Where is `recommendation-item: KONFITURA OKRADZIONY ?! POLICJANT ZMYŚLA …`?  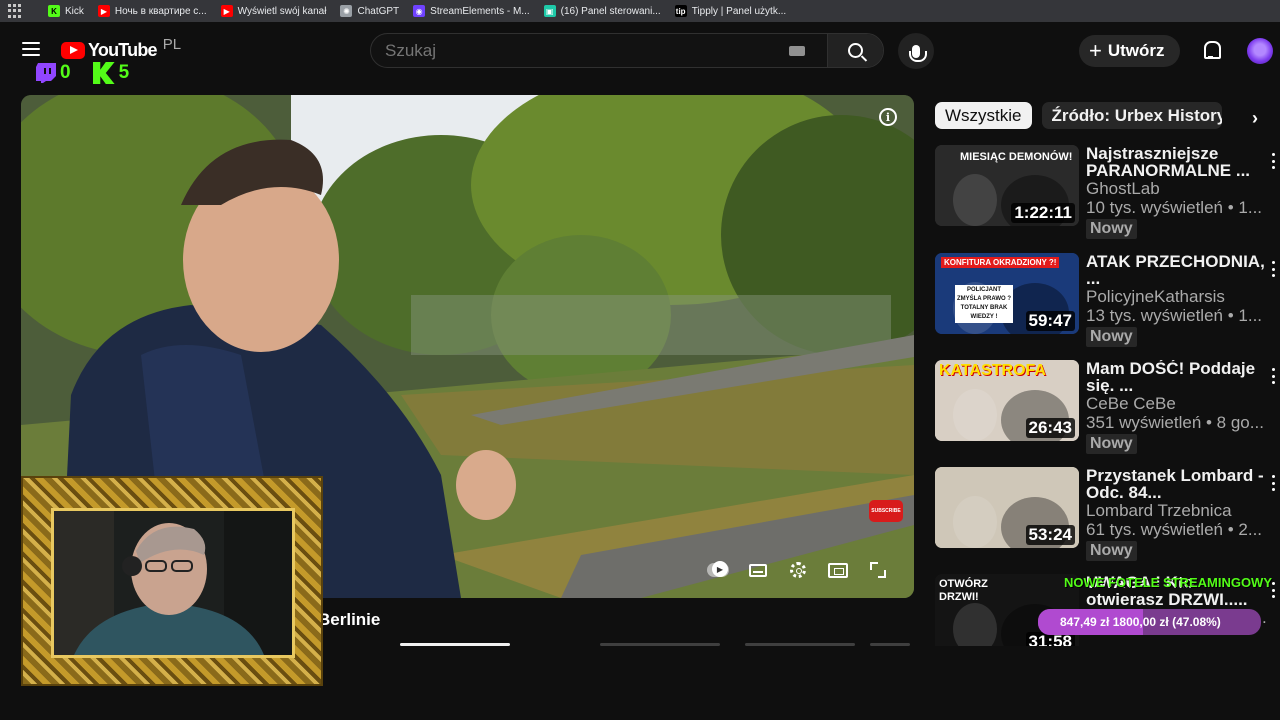
recommendation-item: KONFITURA OKRADZIONY ?! POLICJANT ZMYŚLA … is located at coordinates (1107, 303).